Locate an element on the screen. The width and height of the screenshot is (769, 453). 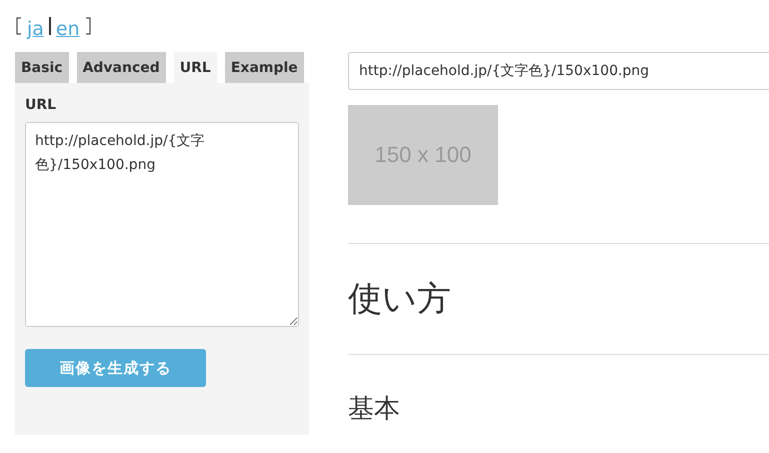
section-heading: 基本 is located at coordinates (374, 409).